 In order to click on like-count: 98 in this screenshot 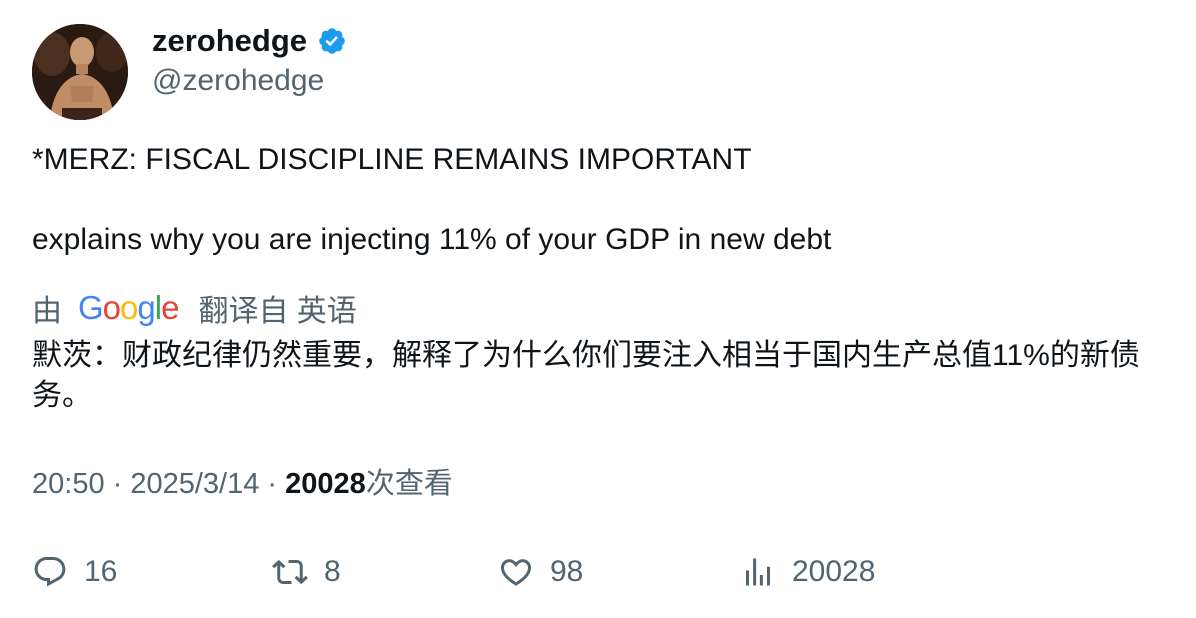, I will do `click(567, 571)`.